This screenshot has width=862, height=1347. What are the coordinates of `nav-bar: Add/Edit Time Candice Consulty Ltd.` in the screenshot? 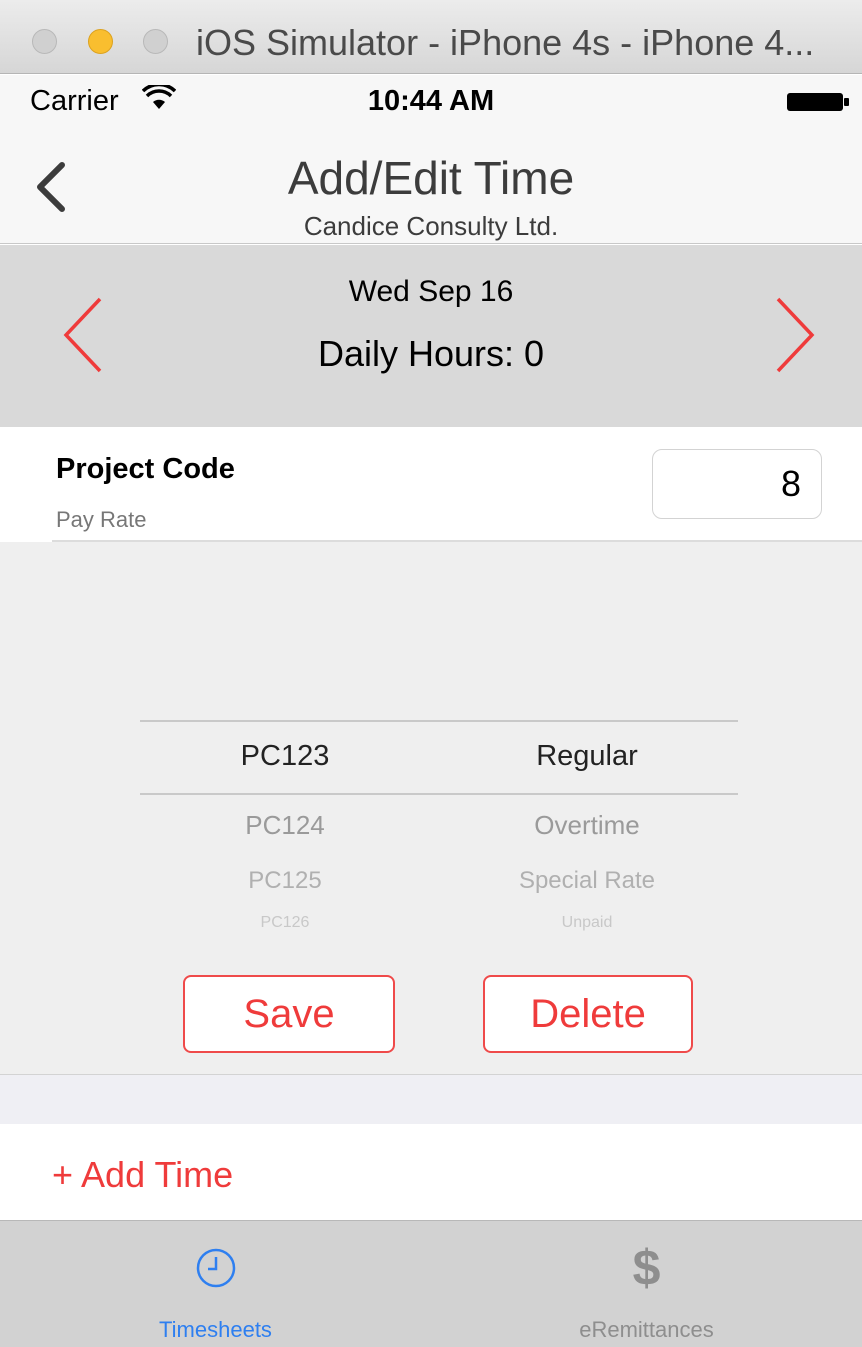 It's located at (431, 185).